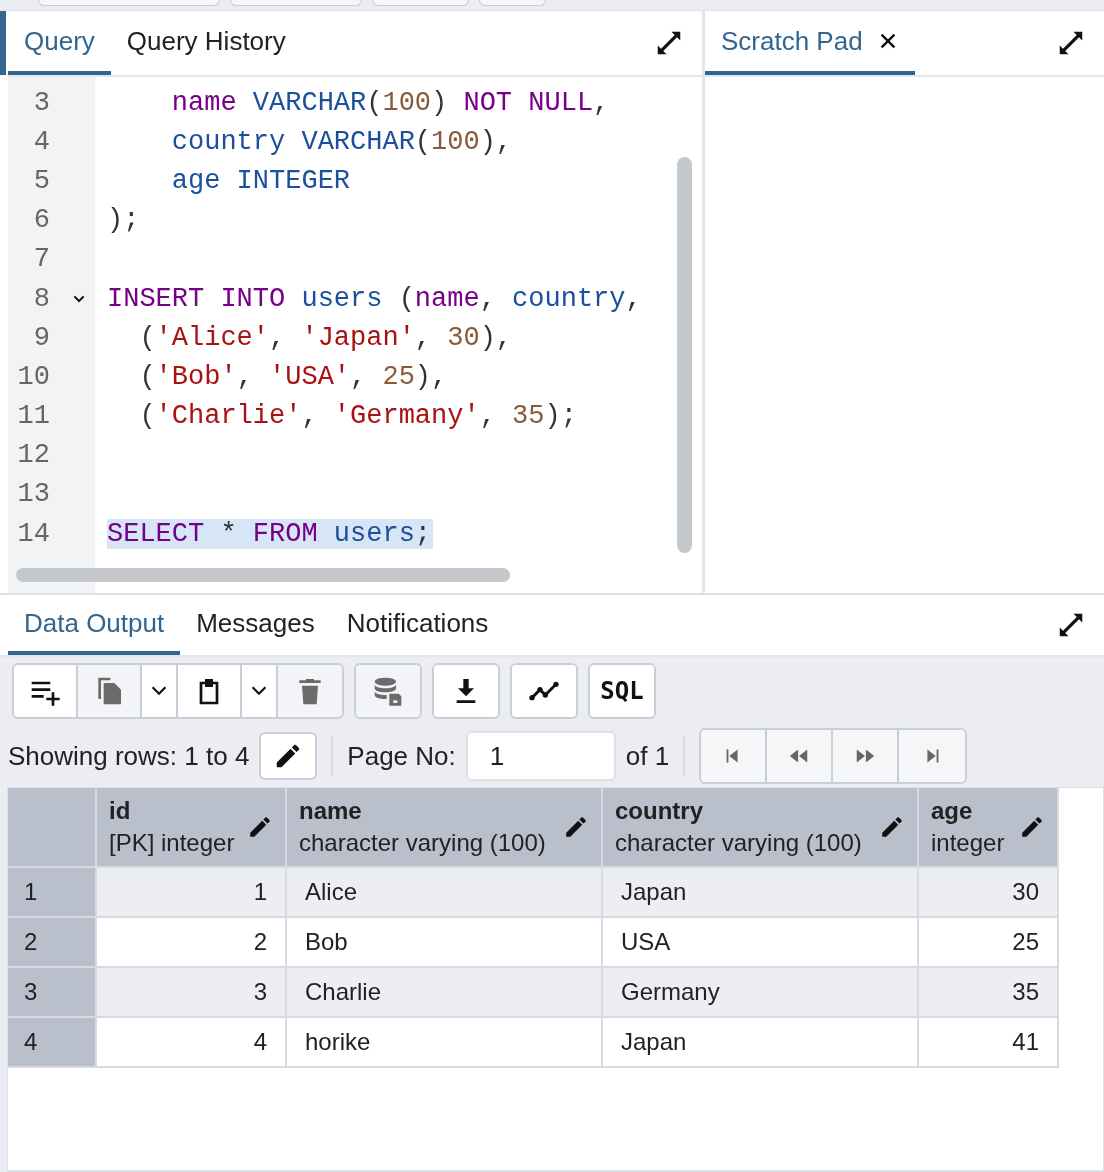 The height and width of the screenshot is (1172, 1104). Describe the element at coordinates (988, 1042) in the screenshot. I see `table-cell: 41` at that location.